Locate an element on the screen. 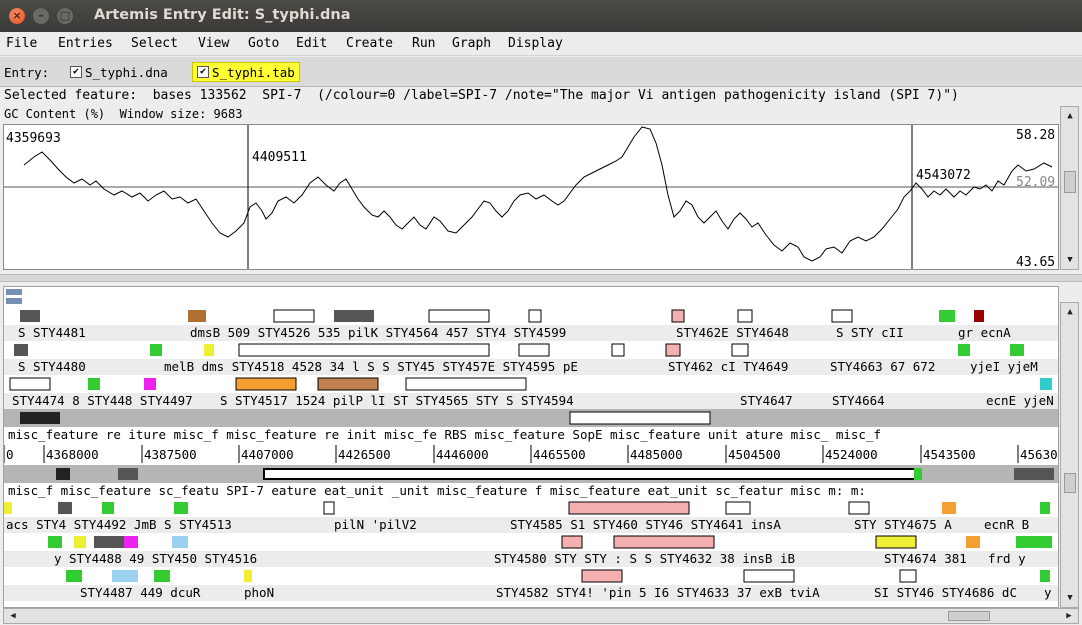 This screenshot has height=625, width=1082. ruler-tick-label: 4524000 is located at coordinates (851, 454).